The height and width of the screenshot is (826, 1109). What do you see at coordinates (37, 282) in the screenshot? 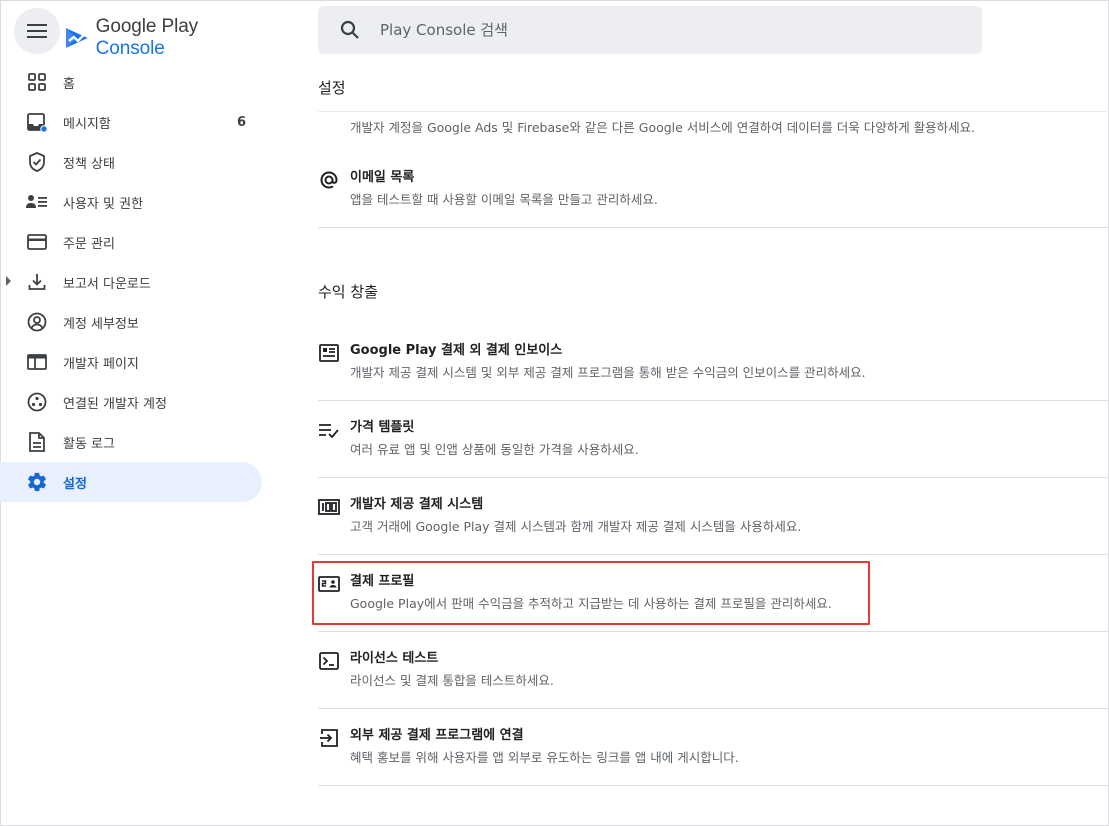
I see `download-icon` at bounding box center [37, 282].